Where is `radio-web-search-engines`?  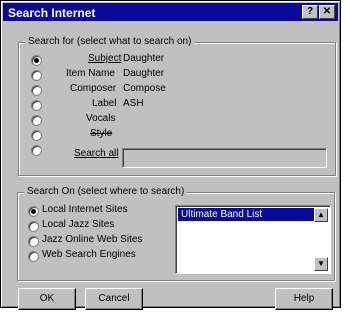 radio-web-search-engines is located at coordinates (33, 256).